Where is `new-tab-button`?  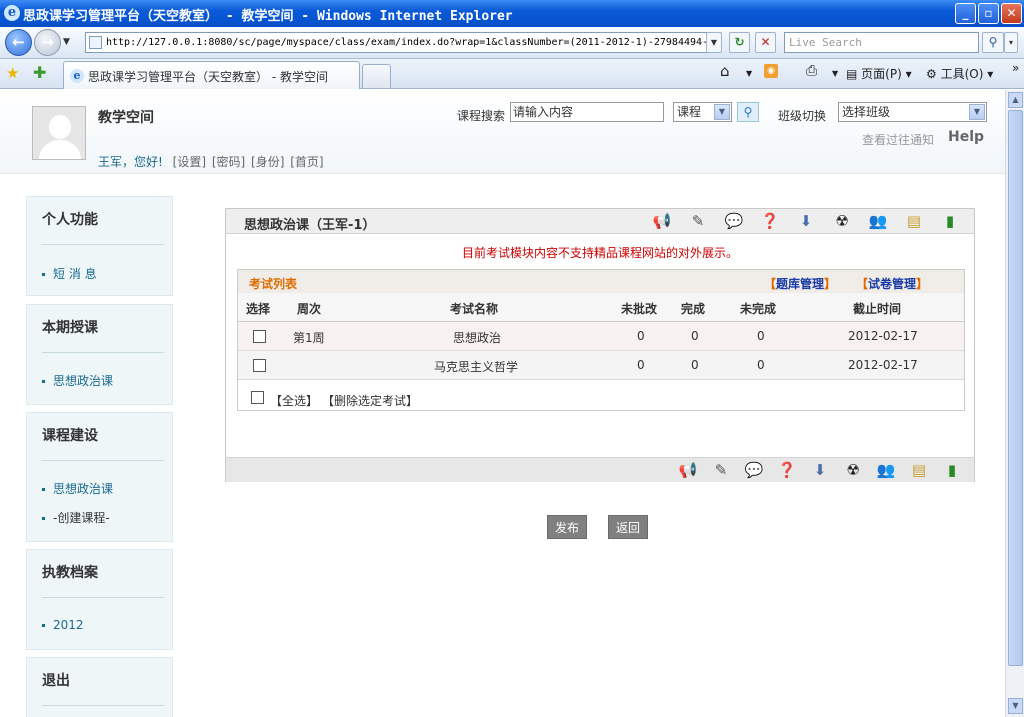 new-tab-button is located at coordinates (376, 76).